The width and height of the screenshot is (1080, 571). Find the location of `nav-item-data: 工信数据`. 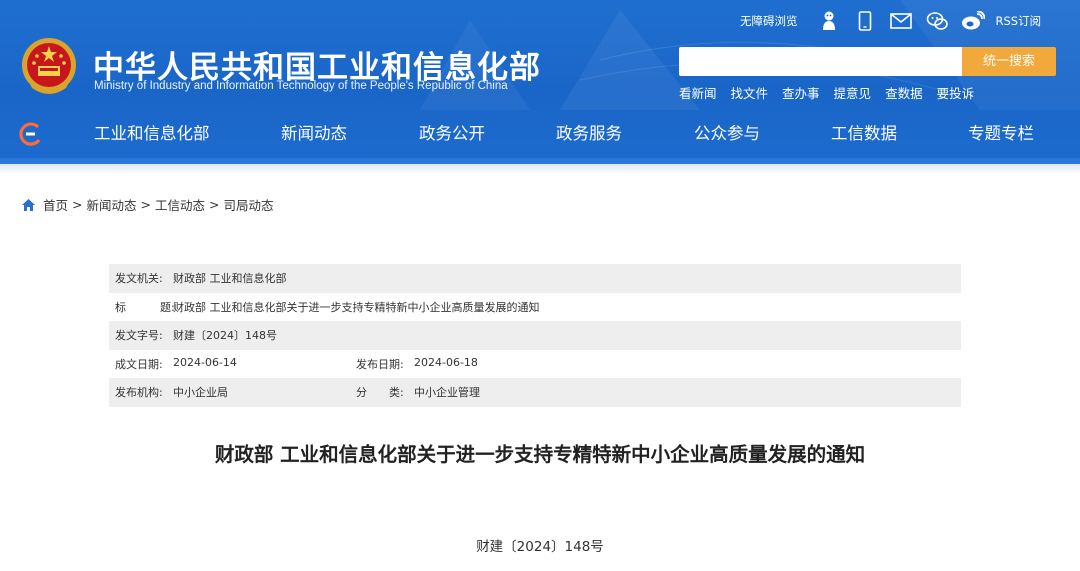

nav-item-data: 工信数据 is located at coordinates (864, 134).